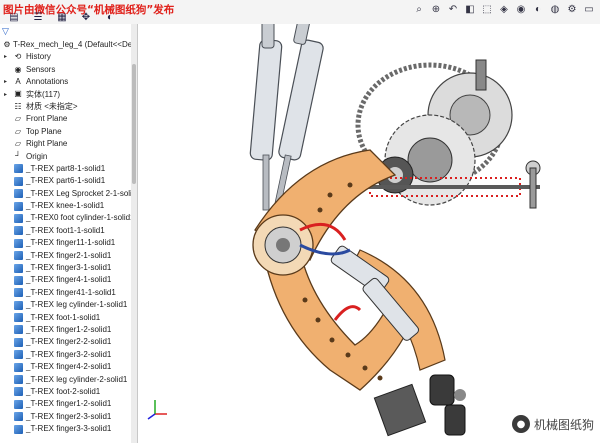 The image size is (600, 445). Describe the element at coordinates (37, 156) in the screenshot. I see `tree-item-label: Origin` at that location.